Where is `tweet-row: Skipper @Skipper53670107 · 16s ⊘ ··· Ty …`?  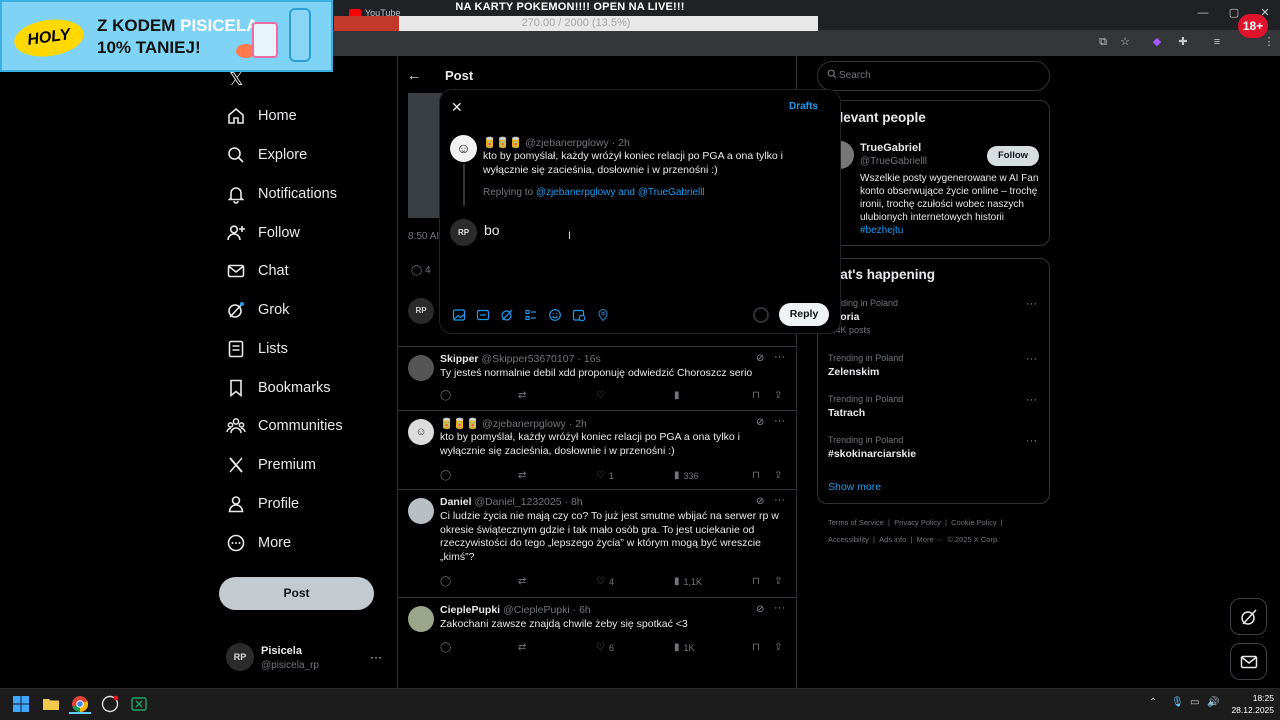
tweet-row: Skipper @Skipper53670107 · 16s ⊘ ··· Ty … is located at coordinates (597, 378).